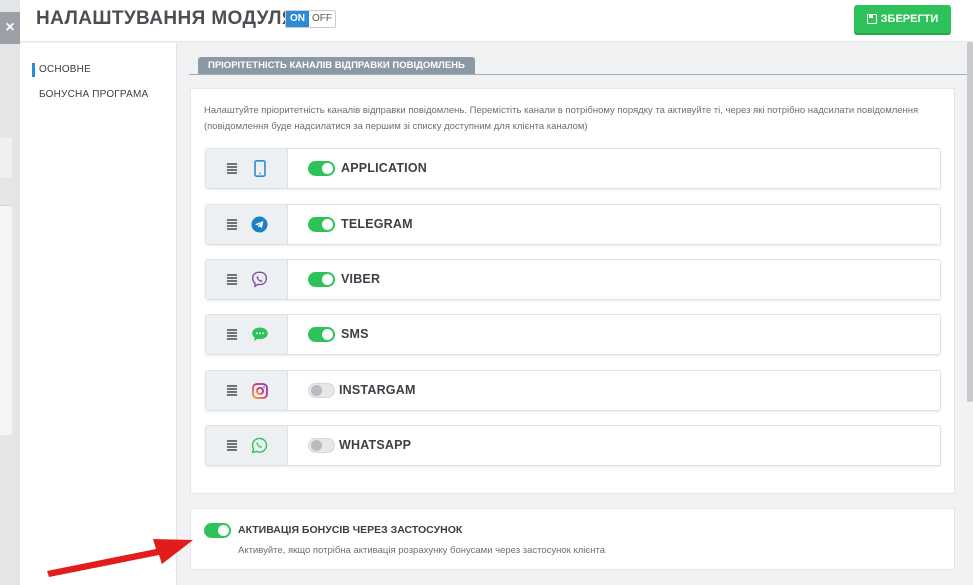  What do you see at coordinates (909, 19) in the screenshot?
I see `save-button-label: ЗБЕРЕГТИ` at bounding box center [909, 19].